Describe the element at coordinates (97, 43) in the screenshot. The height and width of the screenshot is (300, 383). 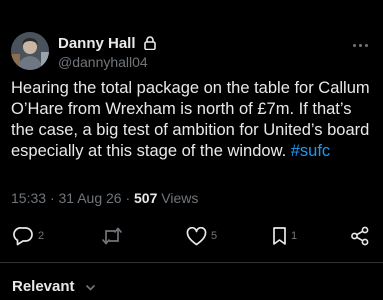
I see `author-name: Danny Hall` at that location.